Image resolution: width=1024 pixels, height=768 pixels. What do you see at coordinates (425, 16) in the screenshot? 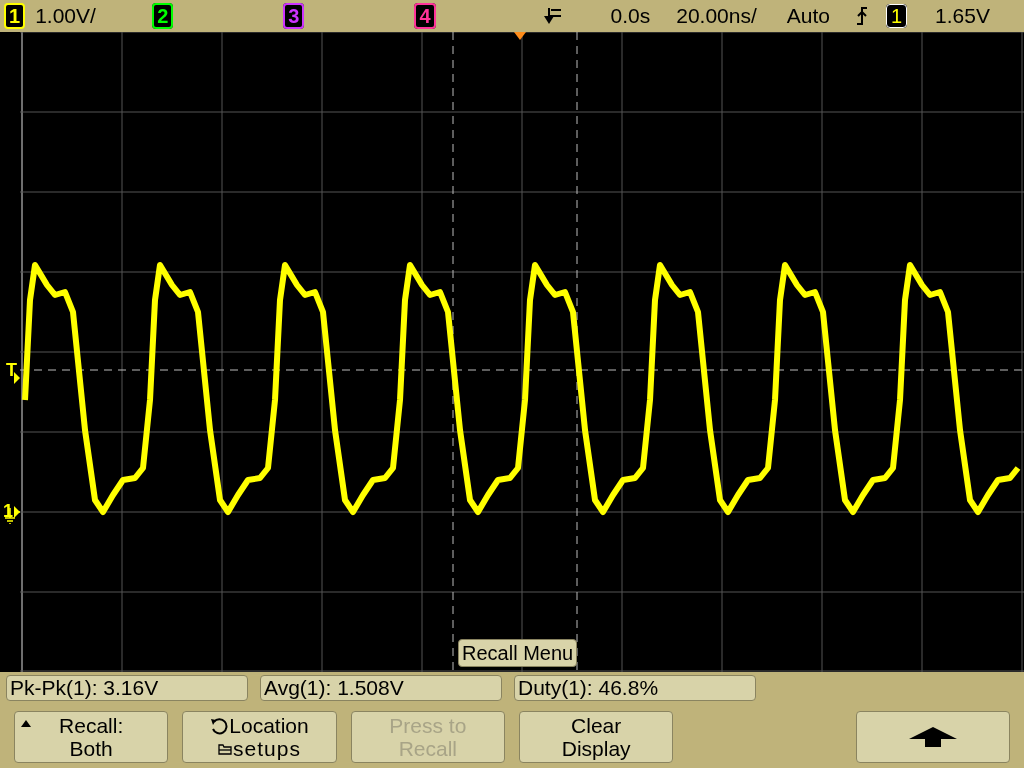
I see `channel-label: 4` at bounding box center [425, 16].